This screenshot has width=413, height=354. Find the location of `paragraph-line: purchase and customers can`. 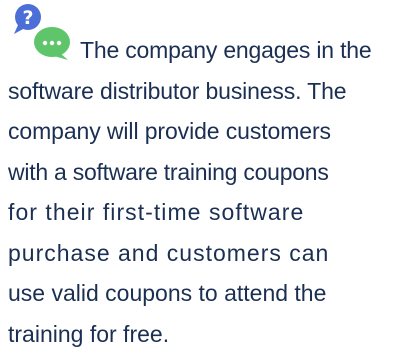

paragraph-line: purchase and customers can is located at coordinates (208, 253).